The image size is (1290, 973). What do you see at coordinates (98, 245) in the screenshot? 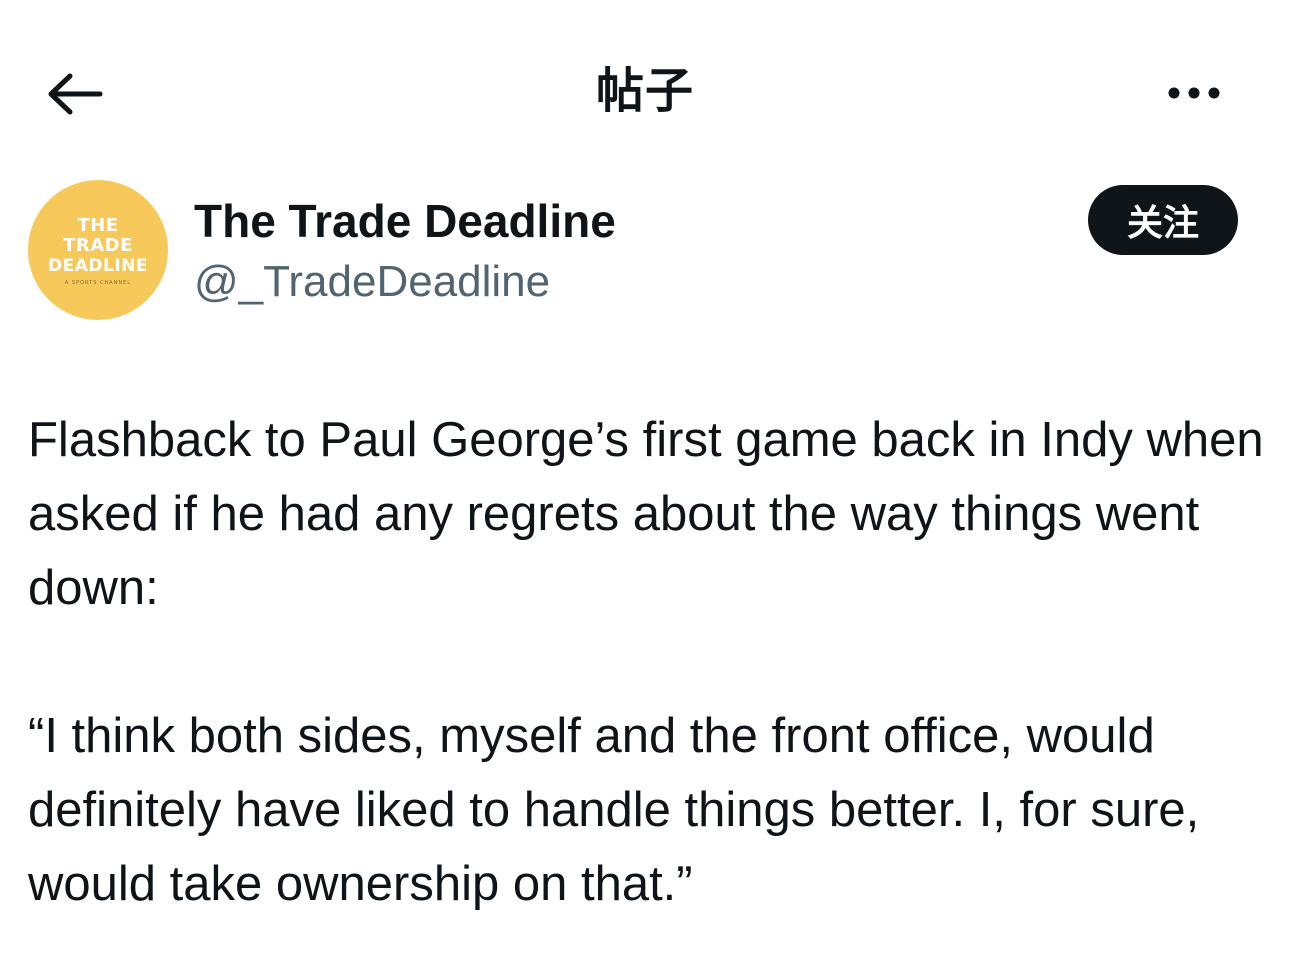
I see `avatar-logo-line: TRADE` at bounding box center [98, 245].